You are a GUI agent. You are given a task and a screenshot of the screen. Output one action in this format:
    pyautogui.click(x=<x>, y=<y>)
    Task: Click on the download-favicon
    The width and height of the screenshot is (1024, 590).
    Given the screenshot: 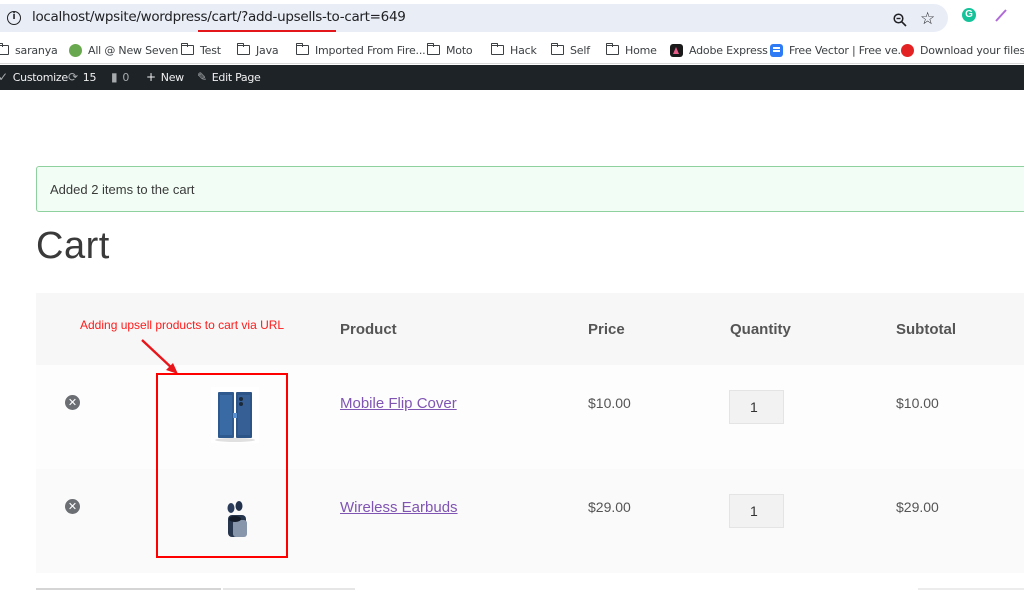 What is the action you would take?
    pyautogui.click(x=907, y=50)
    